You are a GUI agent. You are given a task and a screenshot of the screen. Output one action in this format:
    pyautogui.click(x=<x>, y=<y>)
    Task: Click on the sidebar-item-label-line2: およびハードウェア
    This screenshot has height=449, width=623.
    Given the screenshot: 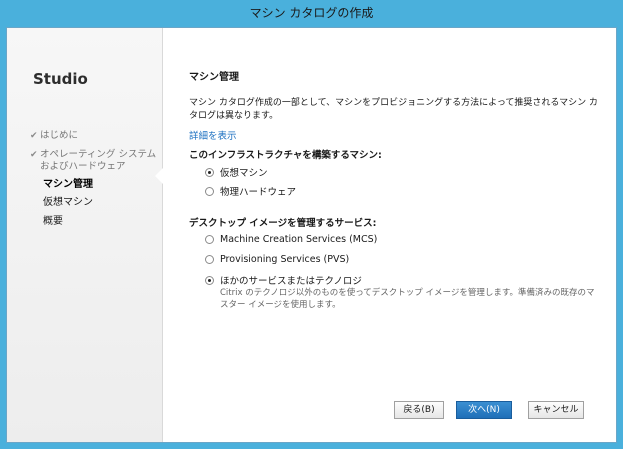 What is the action you would take?
    pyautogui.click(x=83, y=166)
    